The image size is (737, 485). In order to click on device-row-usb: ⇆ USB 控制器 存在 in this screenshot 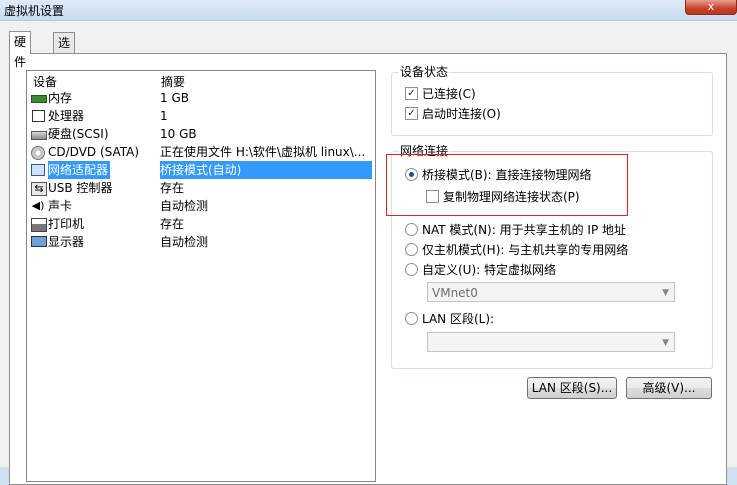, I will do `click(201, 188)`.